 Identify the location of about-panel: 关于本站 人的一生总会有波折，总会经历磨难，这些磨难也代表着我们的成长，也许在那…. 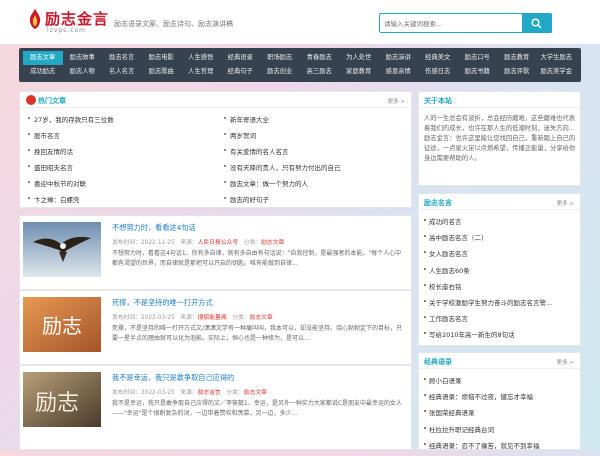
(499, 138).